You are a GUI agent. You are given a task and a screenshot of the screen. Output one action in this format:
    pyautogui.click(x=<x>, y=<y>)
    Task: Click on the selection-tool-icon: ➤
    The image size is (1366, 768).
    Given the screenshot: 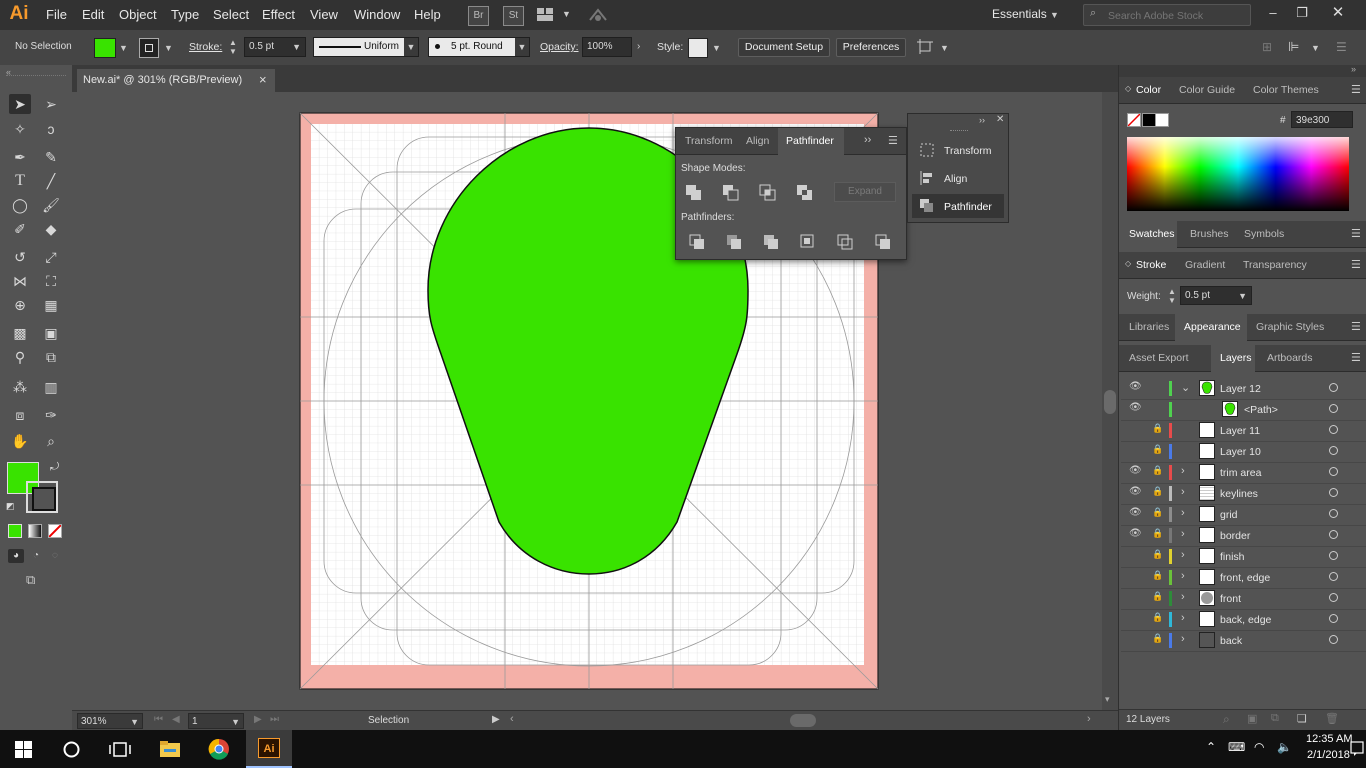 What is the action you would take?
    pyautogui.click(x=20, y=104)
    